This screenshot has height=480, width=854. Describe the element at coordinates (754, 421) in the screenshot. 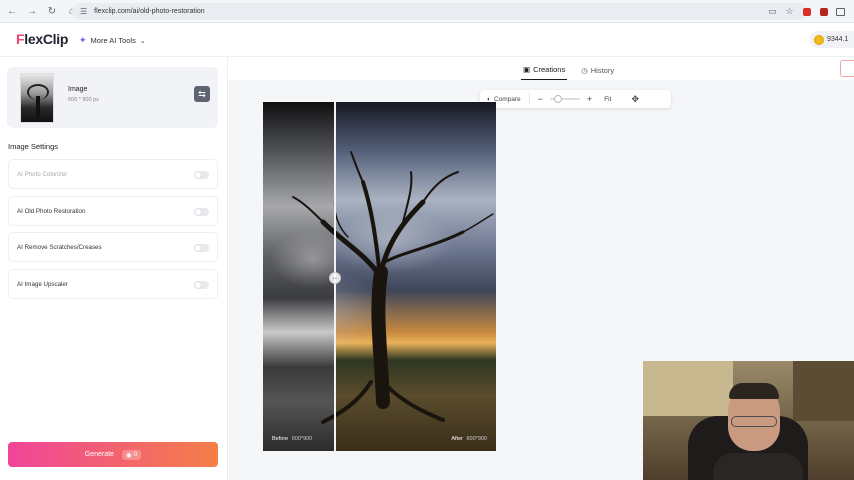

I see `webcam-person-glasses` at that location.